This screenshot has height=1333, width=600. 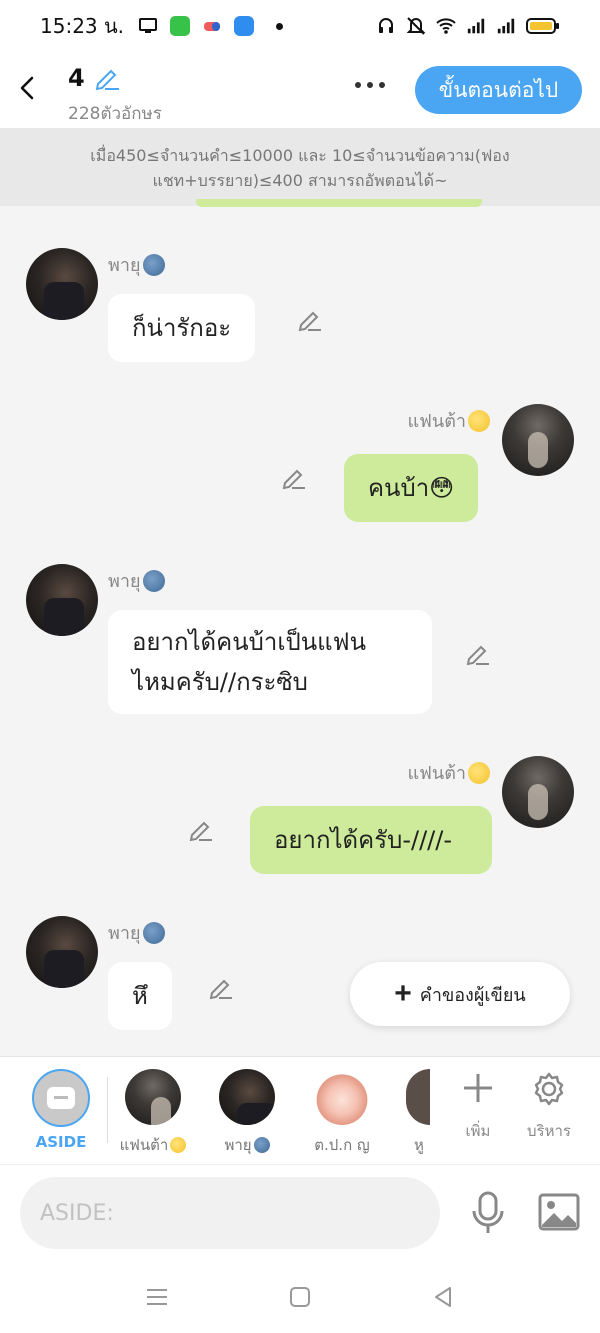 I want to click on aside-icon, so click(x=61, y=1098).